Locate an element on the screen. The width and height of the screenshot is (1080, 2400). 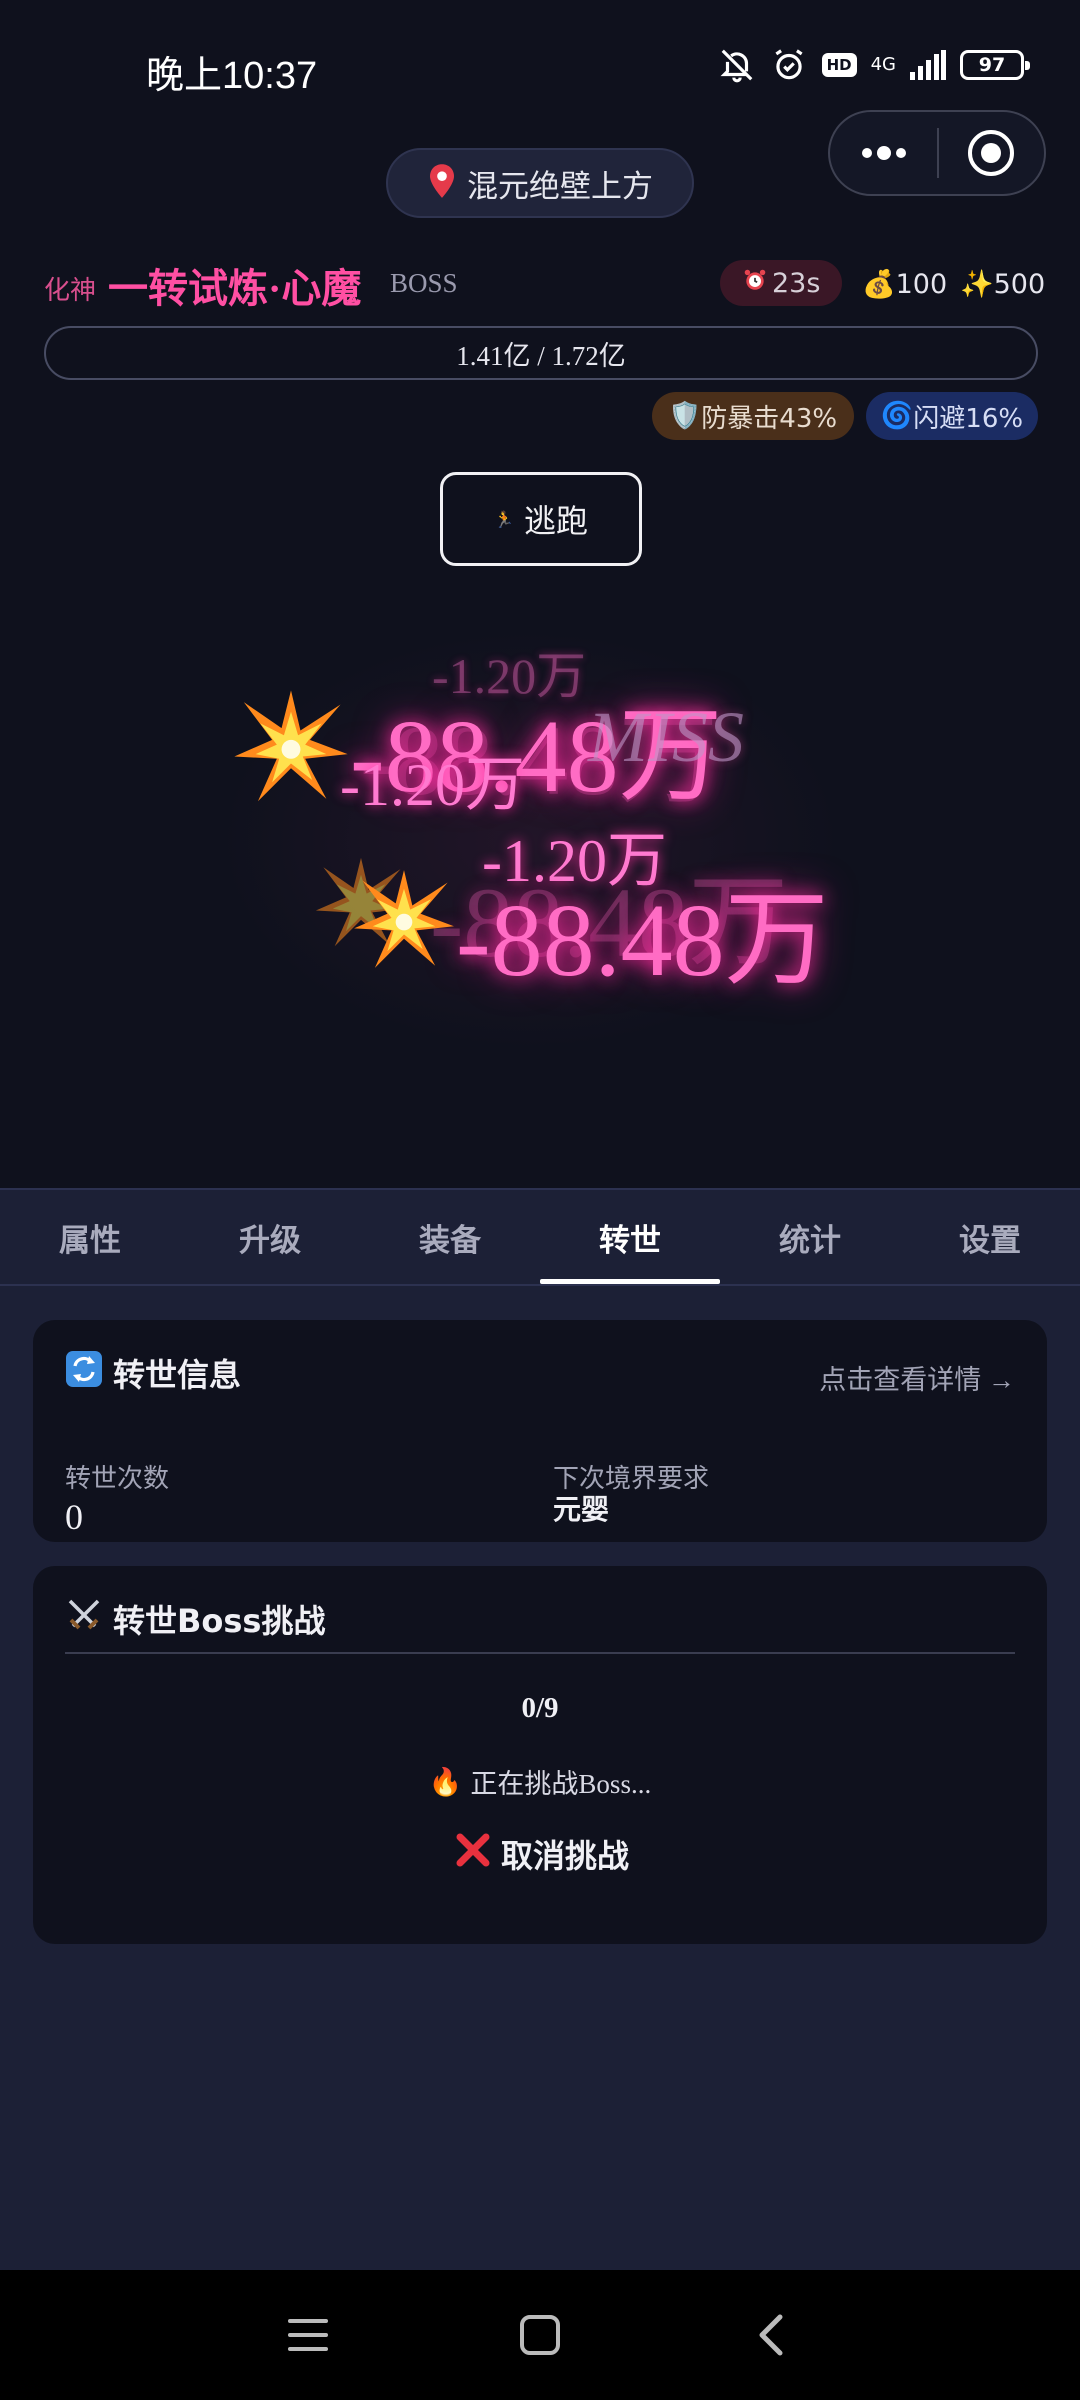
cancel-challenge-label: 取消挑战 is located at coordinates (564, 1856).